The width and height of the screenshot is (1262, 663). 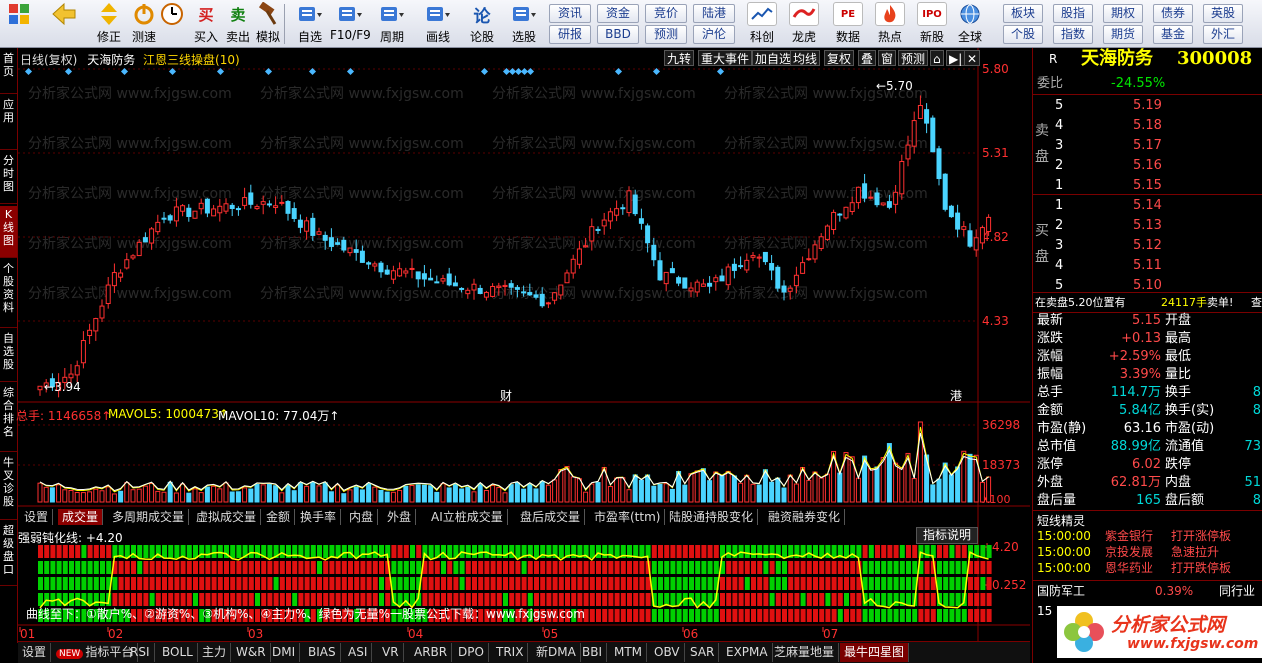 I want to click on leftnav-item: K线图, so click(x=8, y=232).